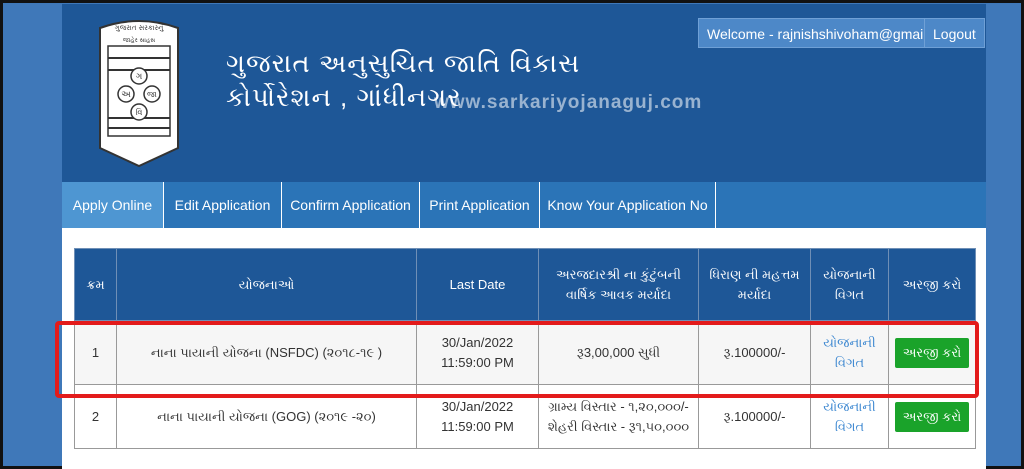 The width and height of the screenshot is (1024, 469). I want to click on income-rural-text: ગ્રામ્ય વિસ્તાર - ૧,૨૦,૦૦૦/-, so click(618, 406).